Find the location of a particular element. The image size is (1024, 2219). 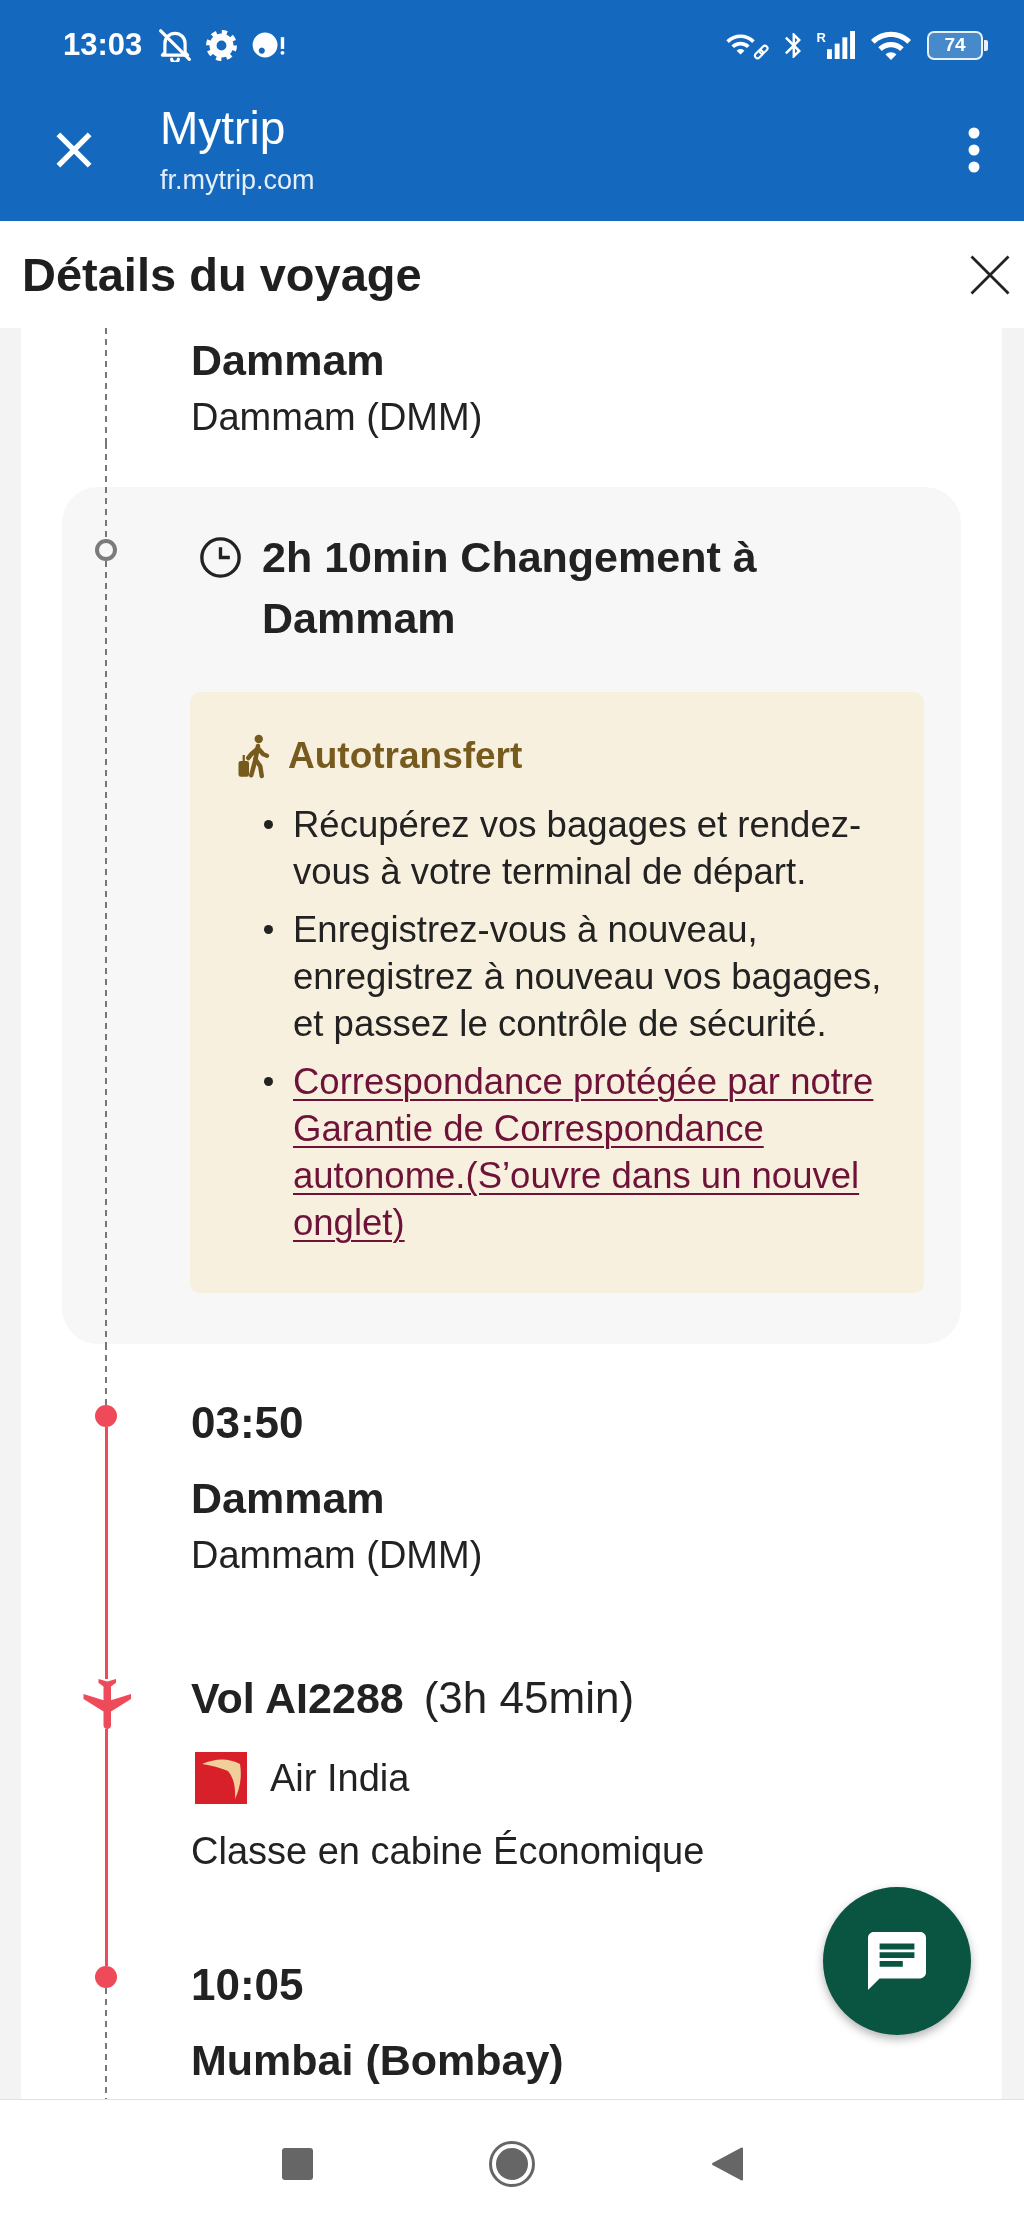

bluetooth-icon is located at coordinates (792, 45).